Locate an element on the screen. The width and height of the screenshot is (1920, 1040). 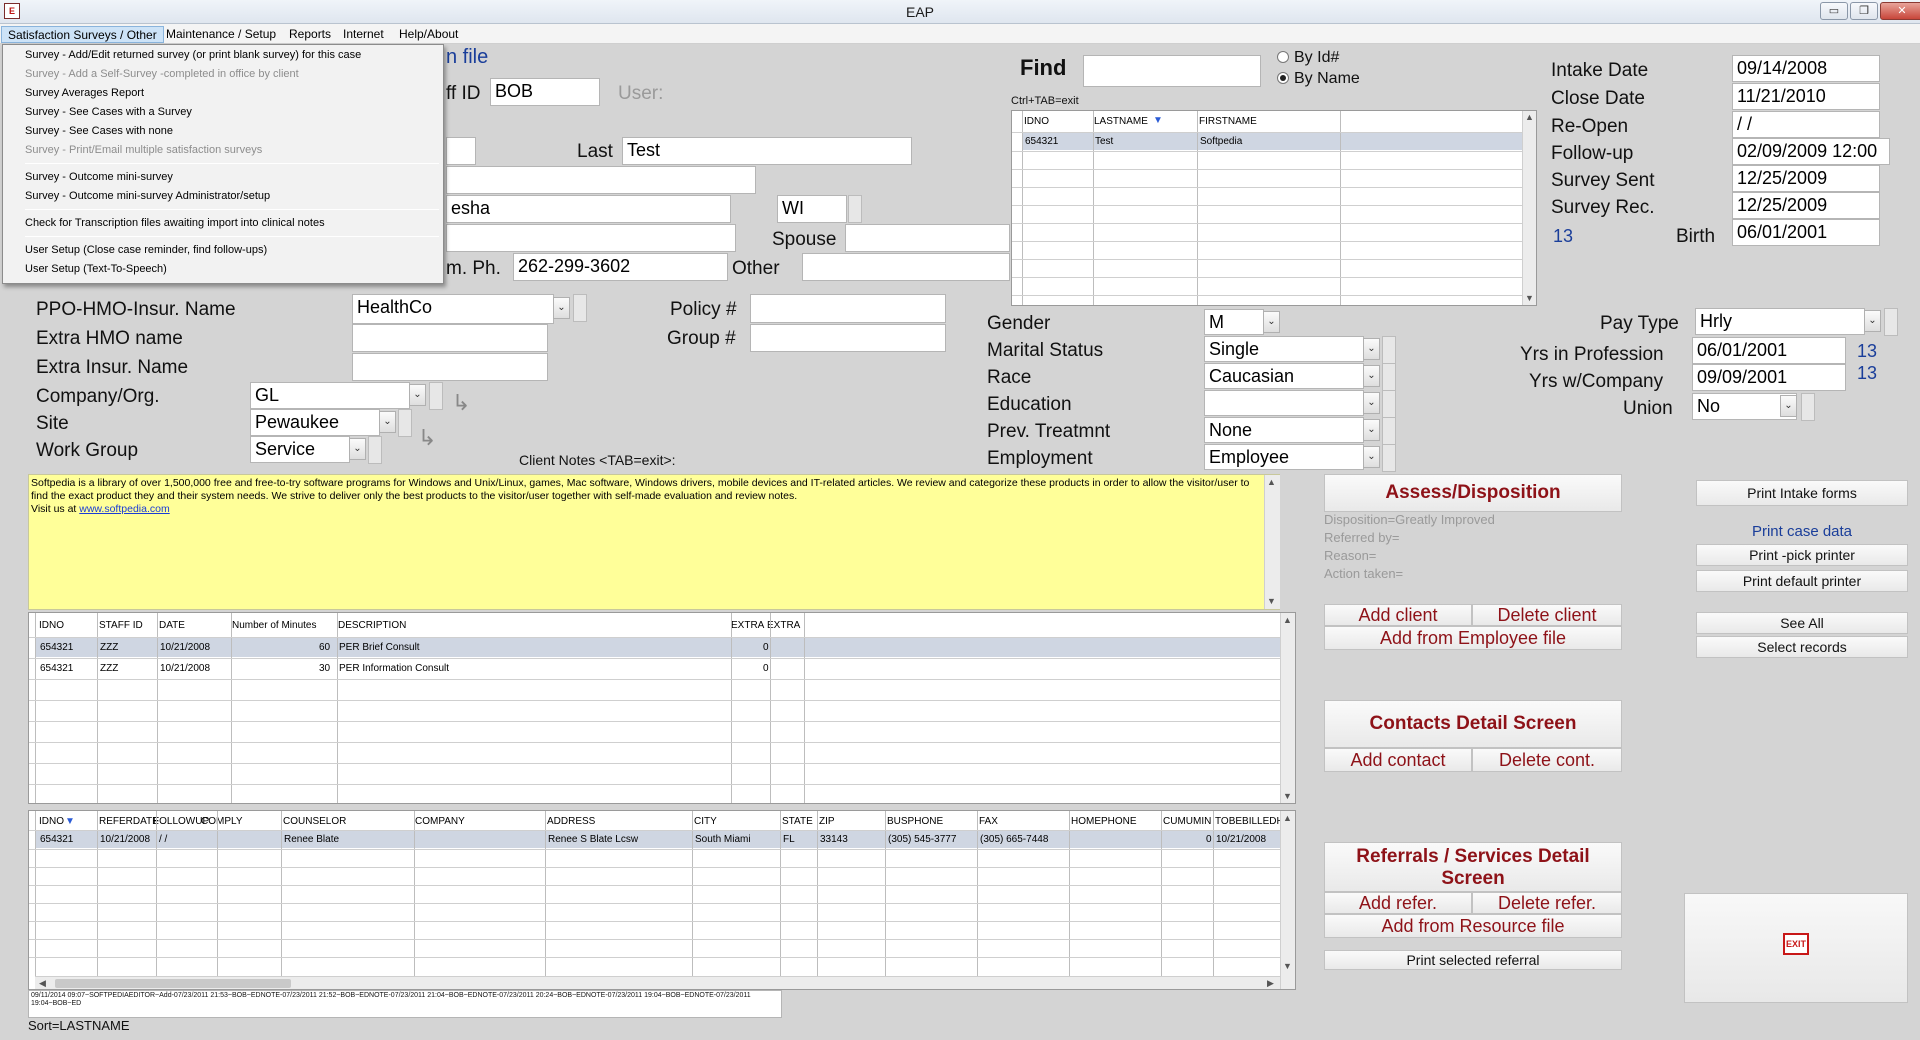
close-button: ✕ is located at coordinates (1900, 11).